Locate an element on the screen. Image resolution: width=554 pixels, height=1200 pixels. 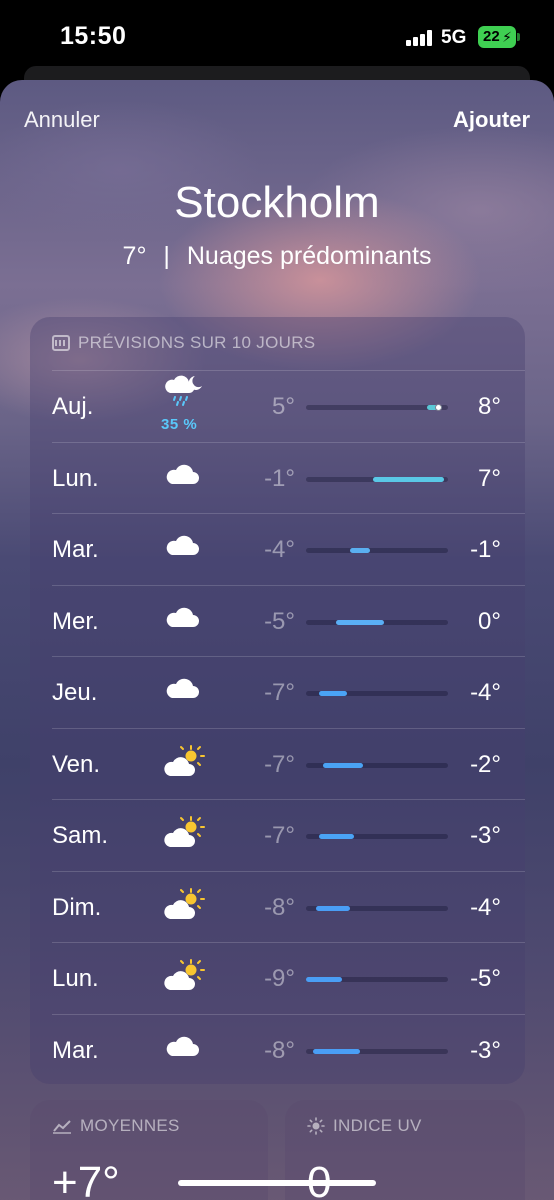
high-temp: 8° is located at coordinates (489, 406).